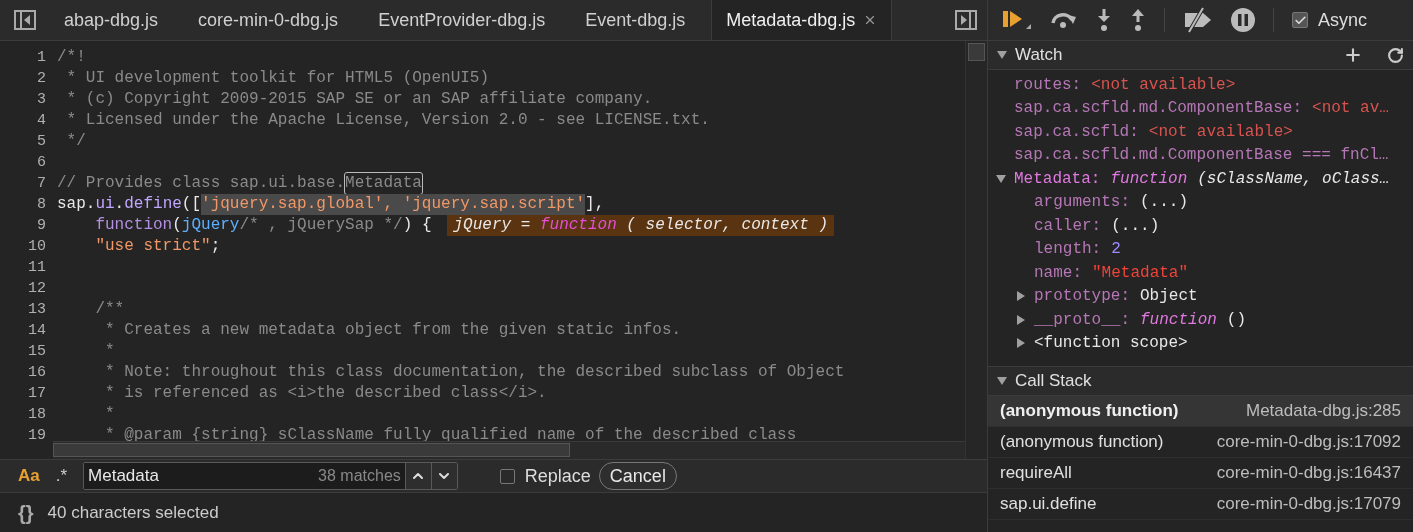  Describe the element at coordinates (37, 289) in the screenshot. I see `line-number: 12` at that location.